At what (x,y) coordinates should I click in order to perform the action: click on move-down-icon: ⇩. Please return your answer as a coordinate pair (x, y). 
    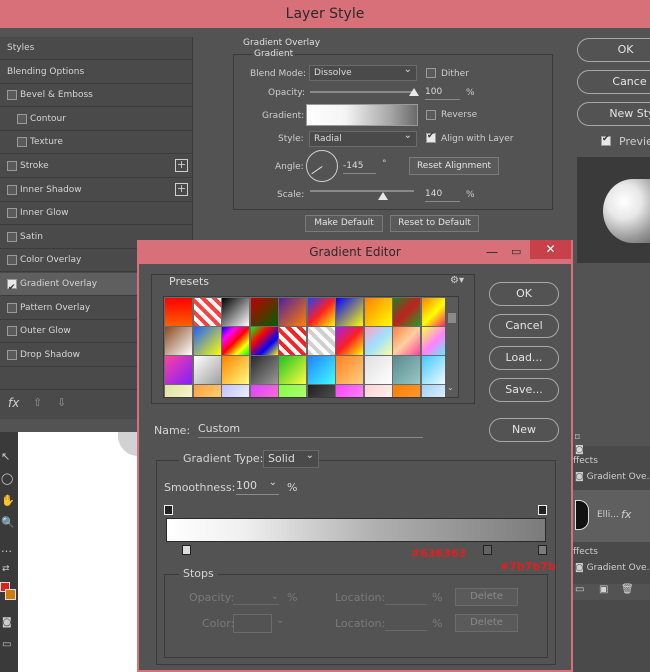
    Looking at the image, I should click on (61, 402).